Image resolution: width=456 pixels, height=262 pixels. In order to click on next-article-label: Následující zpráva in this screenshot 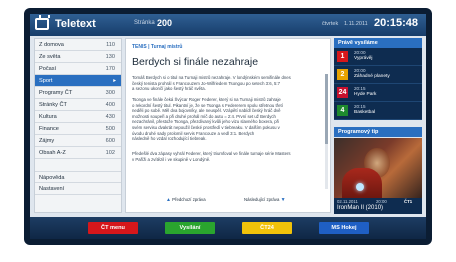, I will do `click(262, 199)`.